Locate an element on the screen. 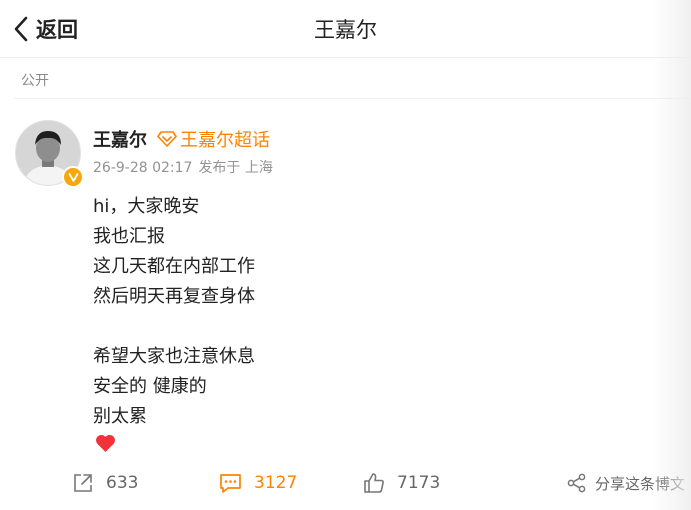  share-button: 分享这条博文 is located at coordinates (626, 483).